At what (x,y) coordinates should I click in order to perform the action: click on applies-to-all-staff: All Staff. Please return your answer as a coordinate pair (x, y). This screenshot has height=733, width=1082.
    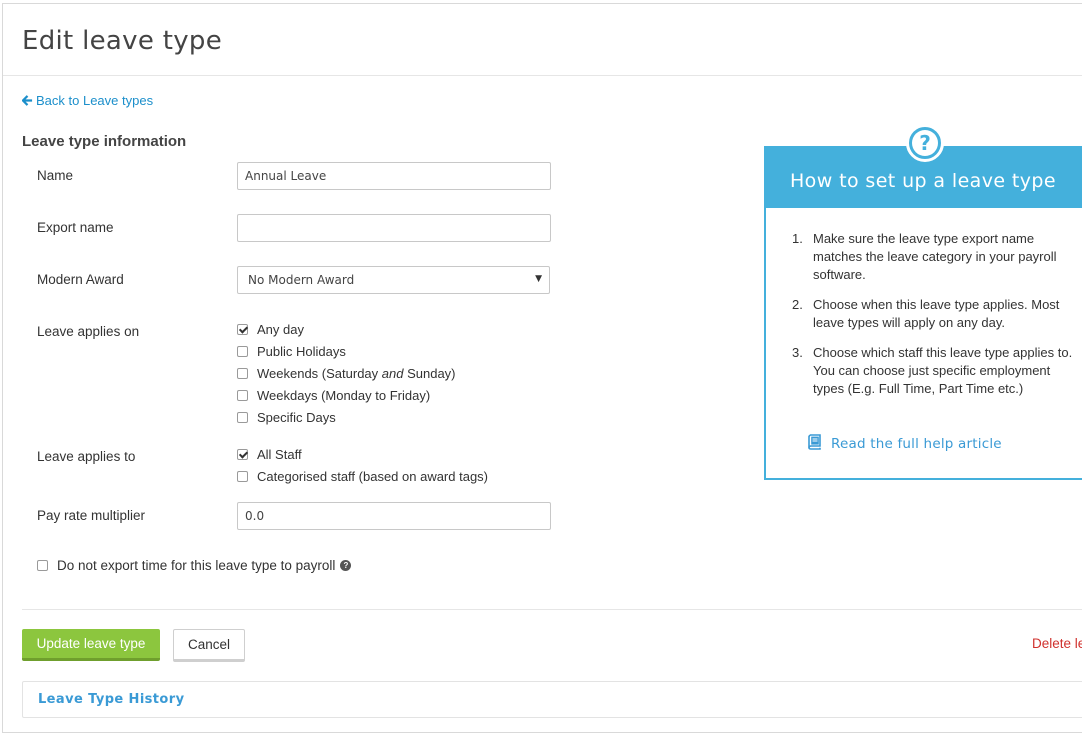
    Looking at the image, I should click on (269, 454).